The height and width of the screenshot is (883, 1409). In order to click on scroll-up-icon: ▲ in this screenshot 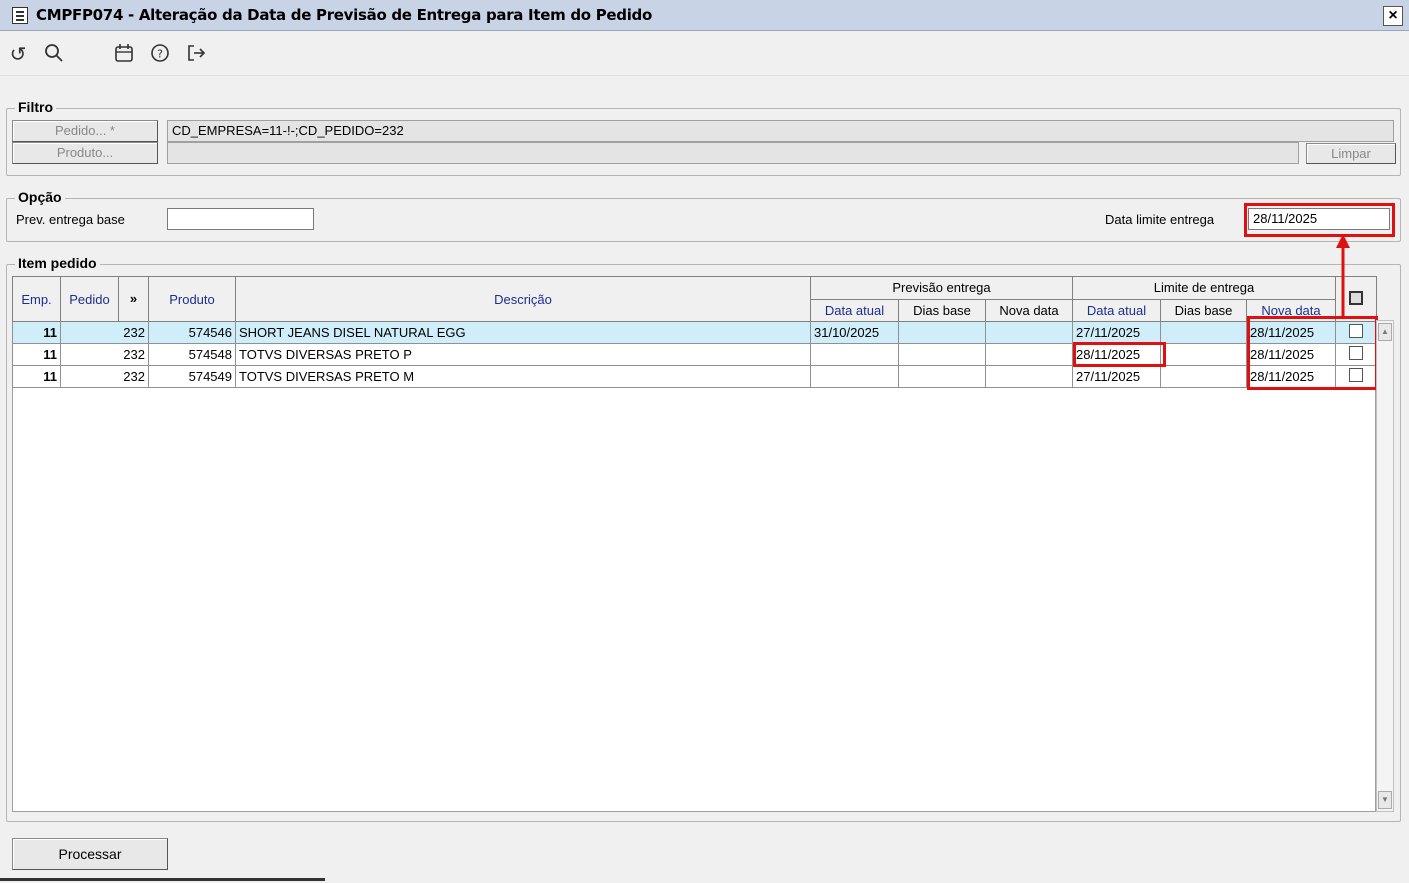, I will do `click(1385, 332)`.